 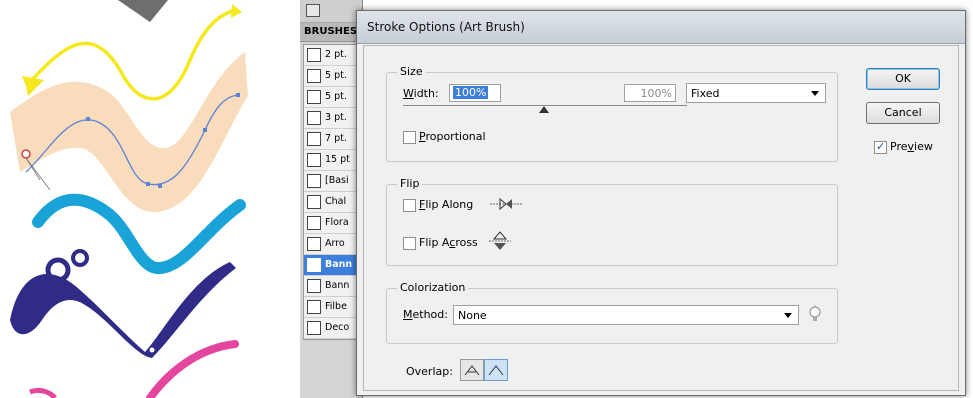 I want to click on brushes-tab: BRUSHES, so click(x=331, y=32).